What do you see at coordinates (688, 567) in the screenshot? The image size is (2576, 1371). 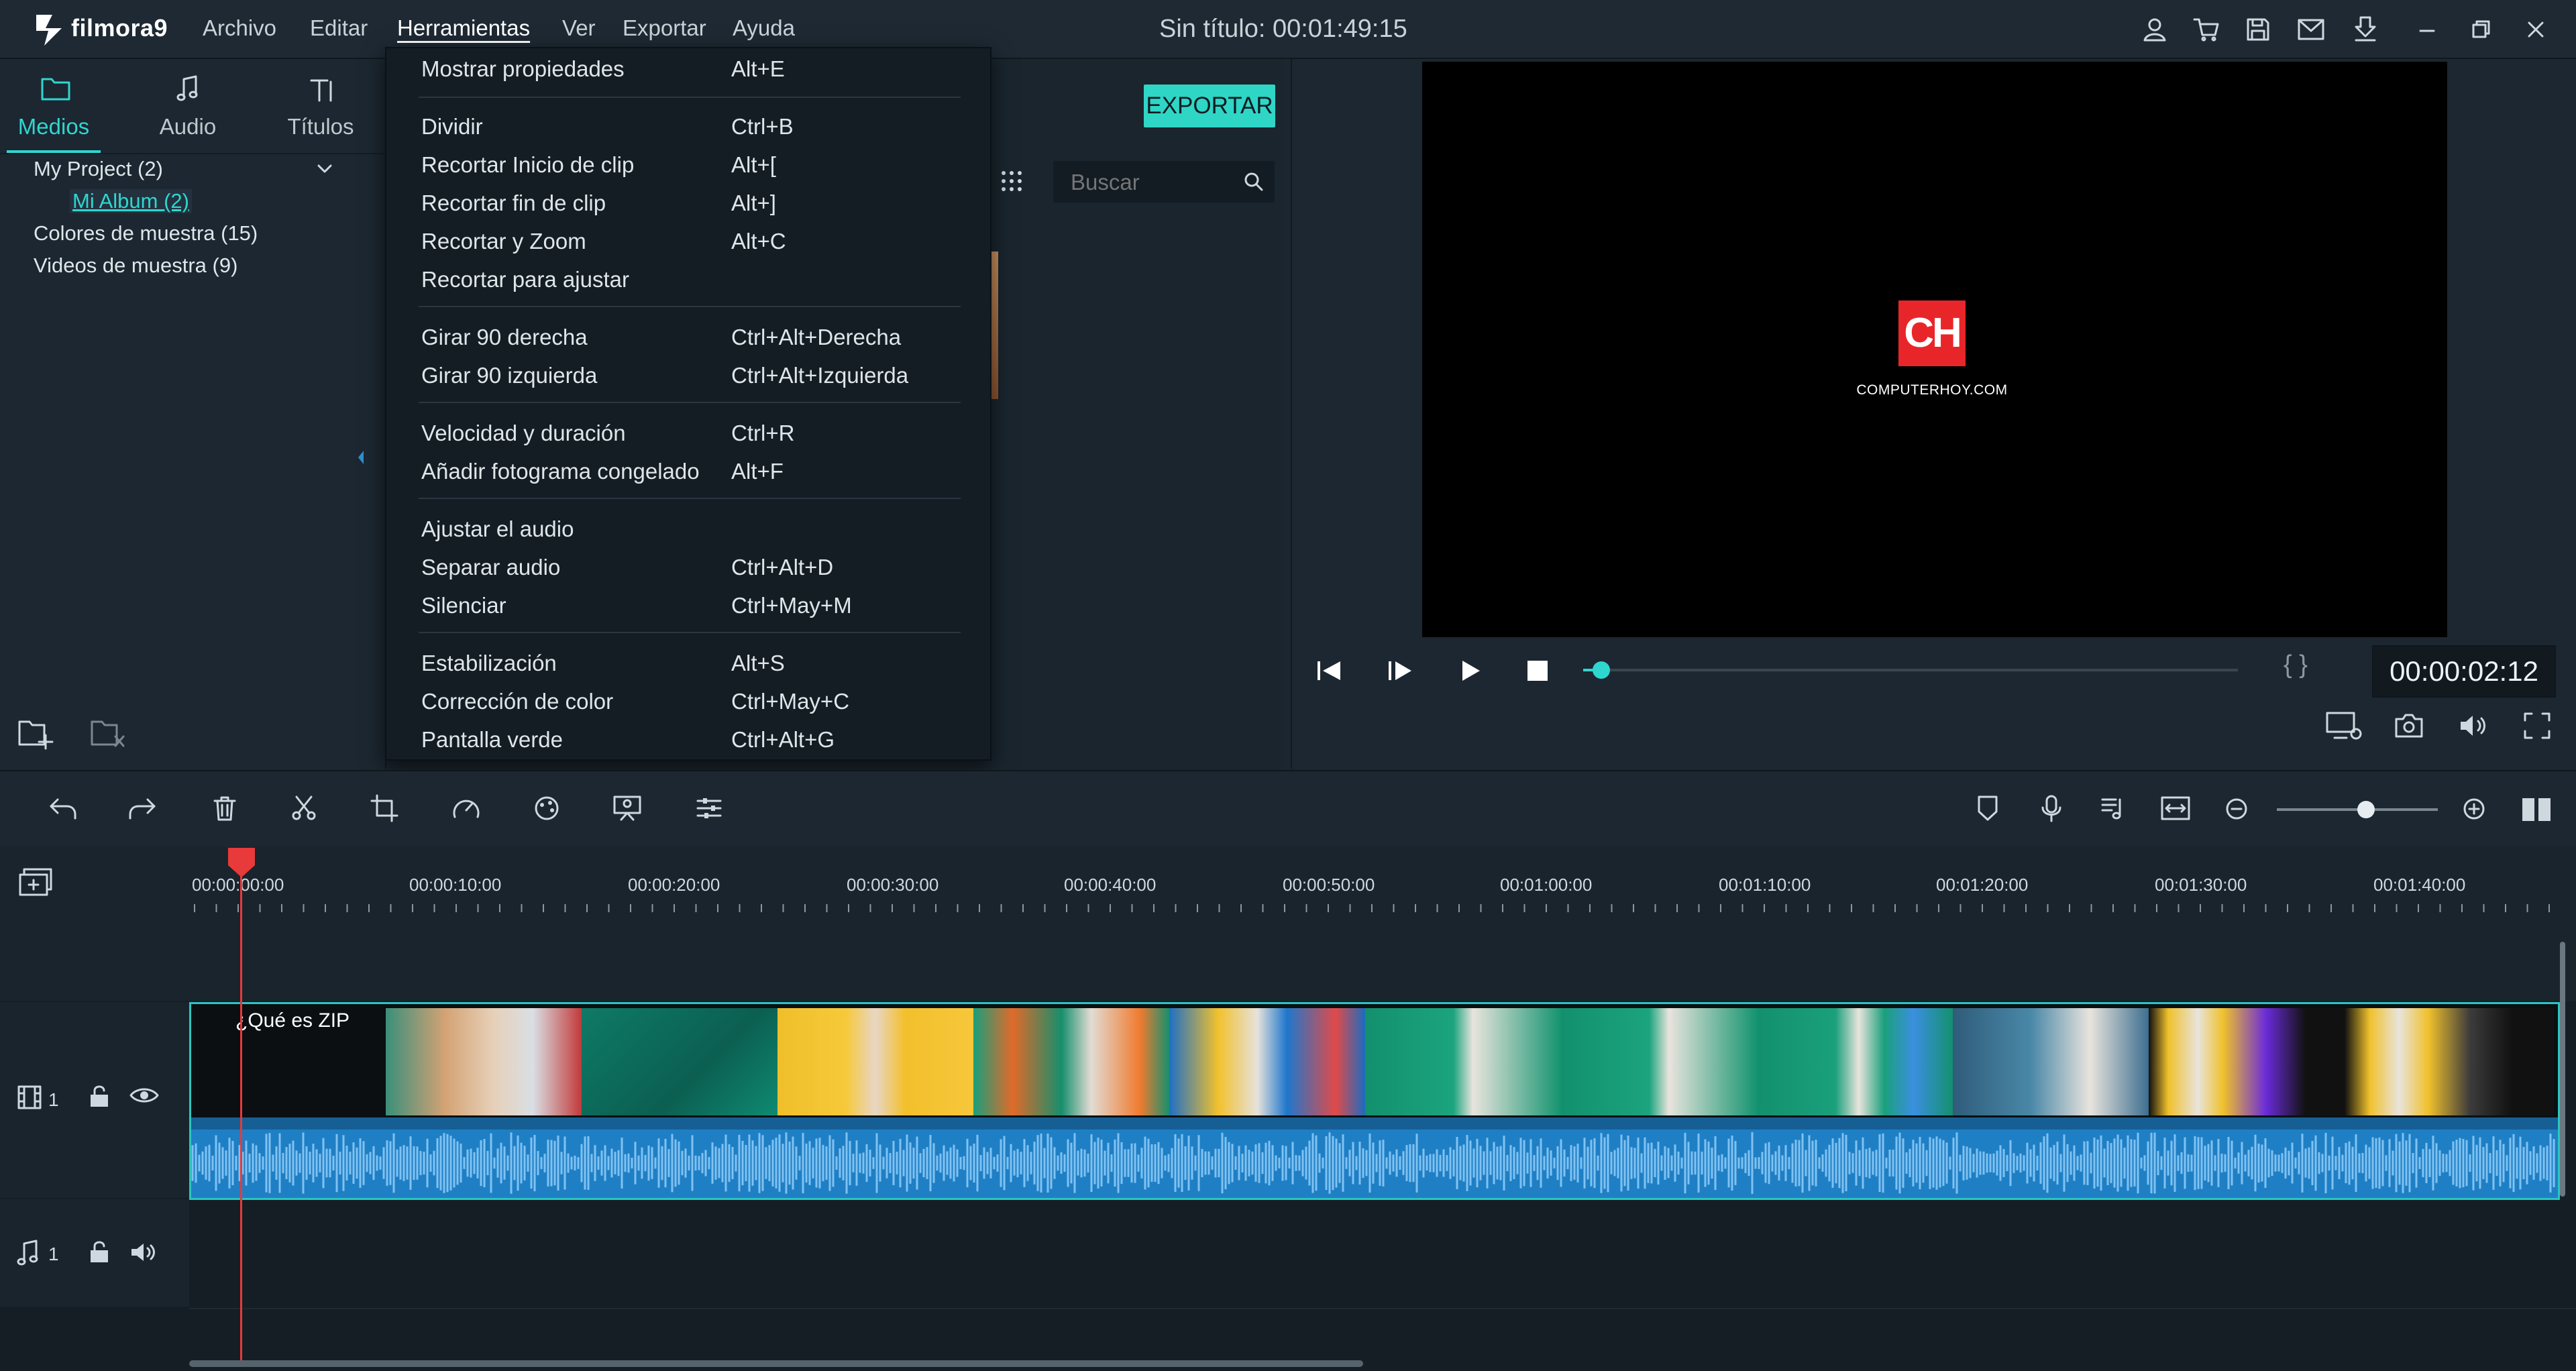 I see `menu-item-separar-audio: Separar audio Ctrl+Alt+D` at bounding box center [688, 567].